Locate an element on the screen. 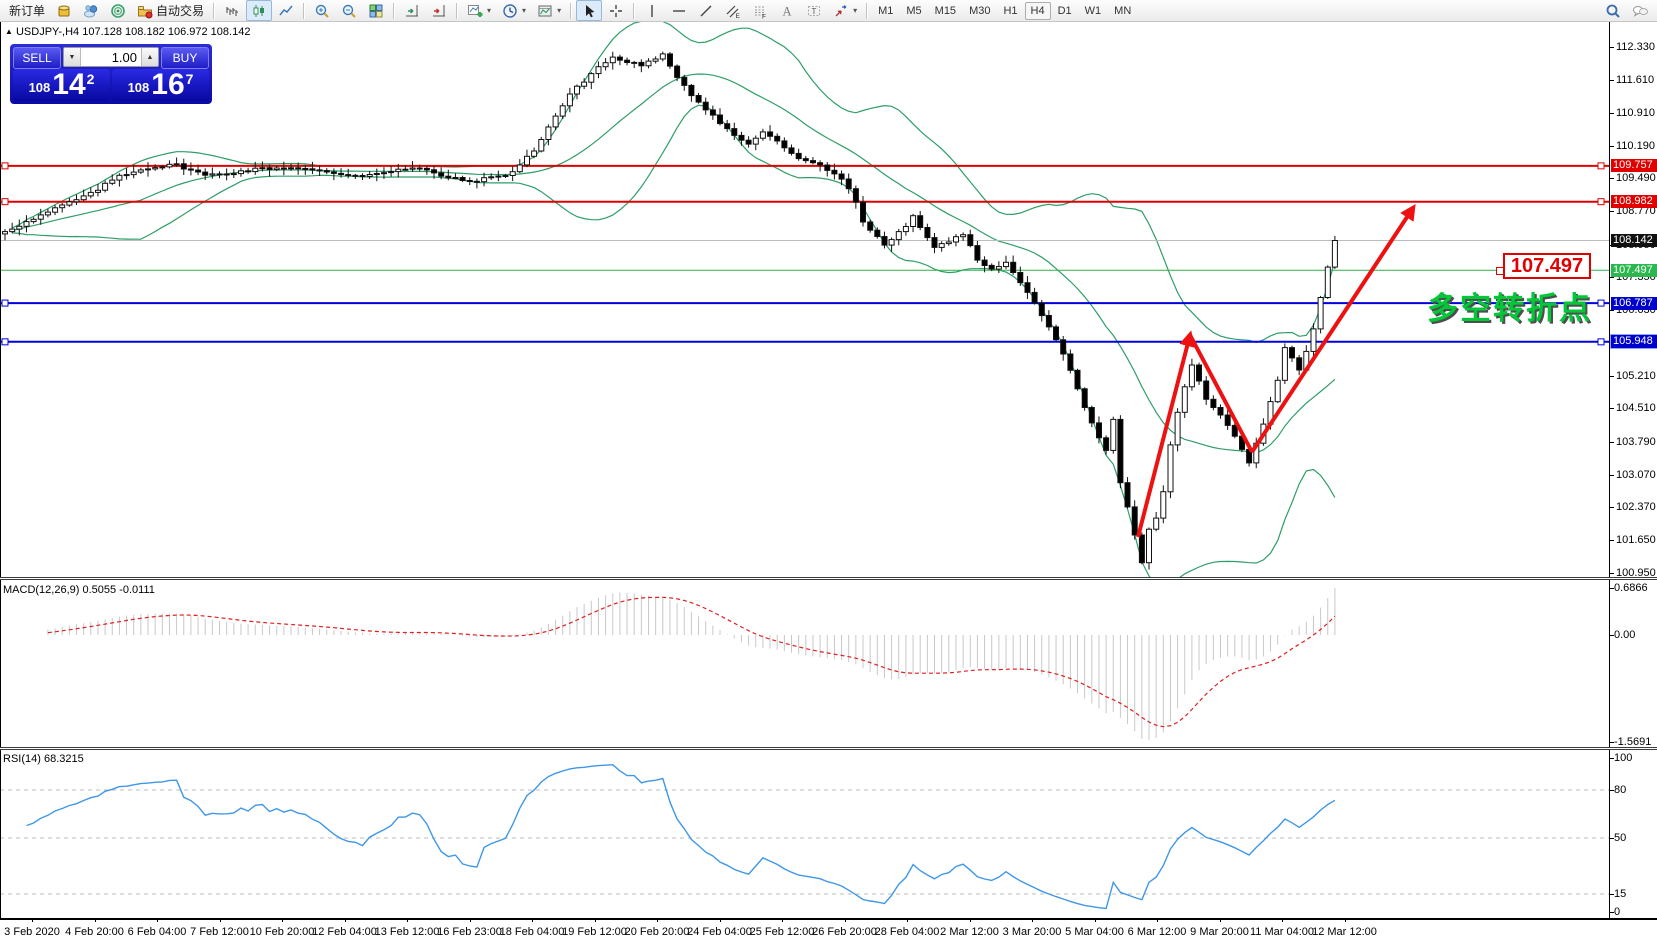  chinese-annotation: 多空转折点 is located at coordinates (1509, 305).